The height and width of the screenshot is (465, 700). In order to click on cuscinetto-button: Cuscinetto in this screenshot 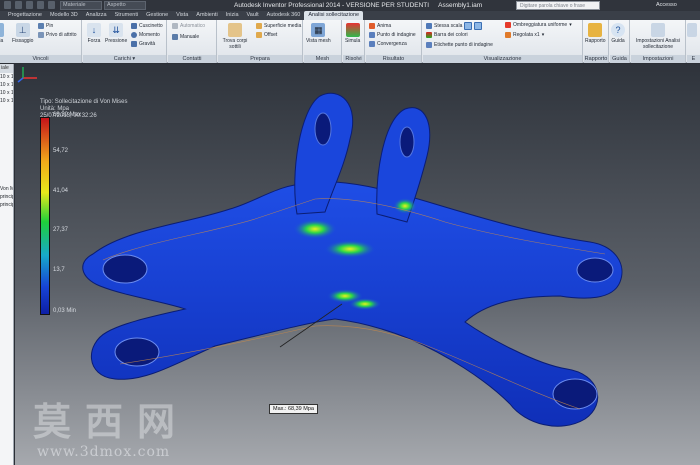, I will do `click(147, 26)`.